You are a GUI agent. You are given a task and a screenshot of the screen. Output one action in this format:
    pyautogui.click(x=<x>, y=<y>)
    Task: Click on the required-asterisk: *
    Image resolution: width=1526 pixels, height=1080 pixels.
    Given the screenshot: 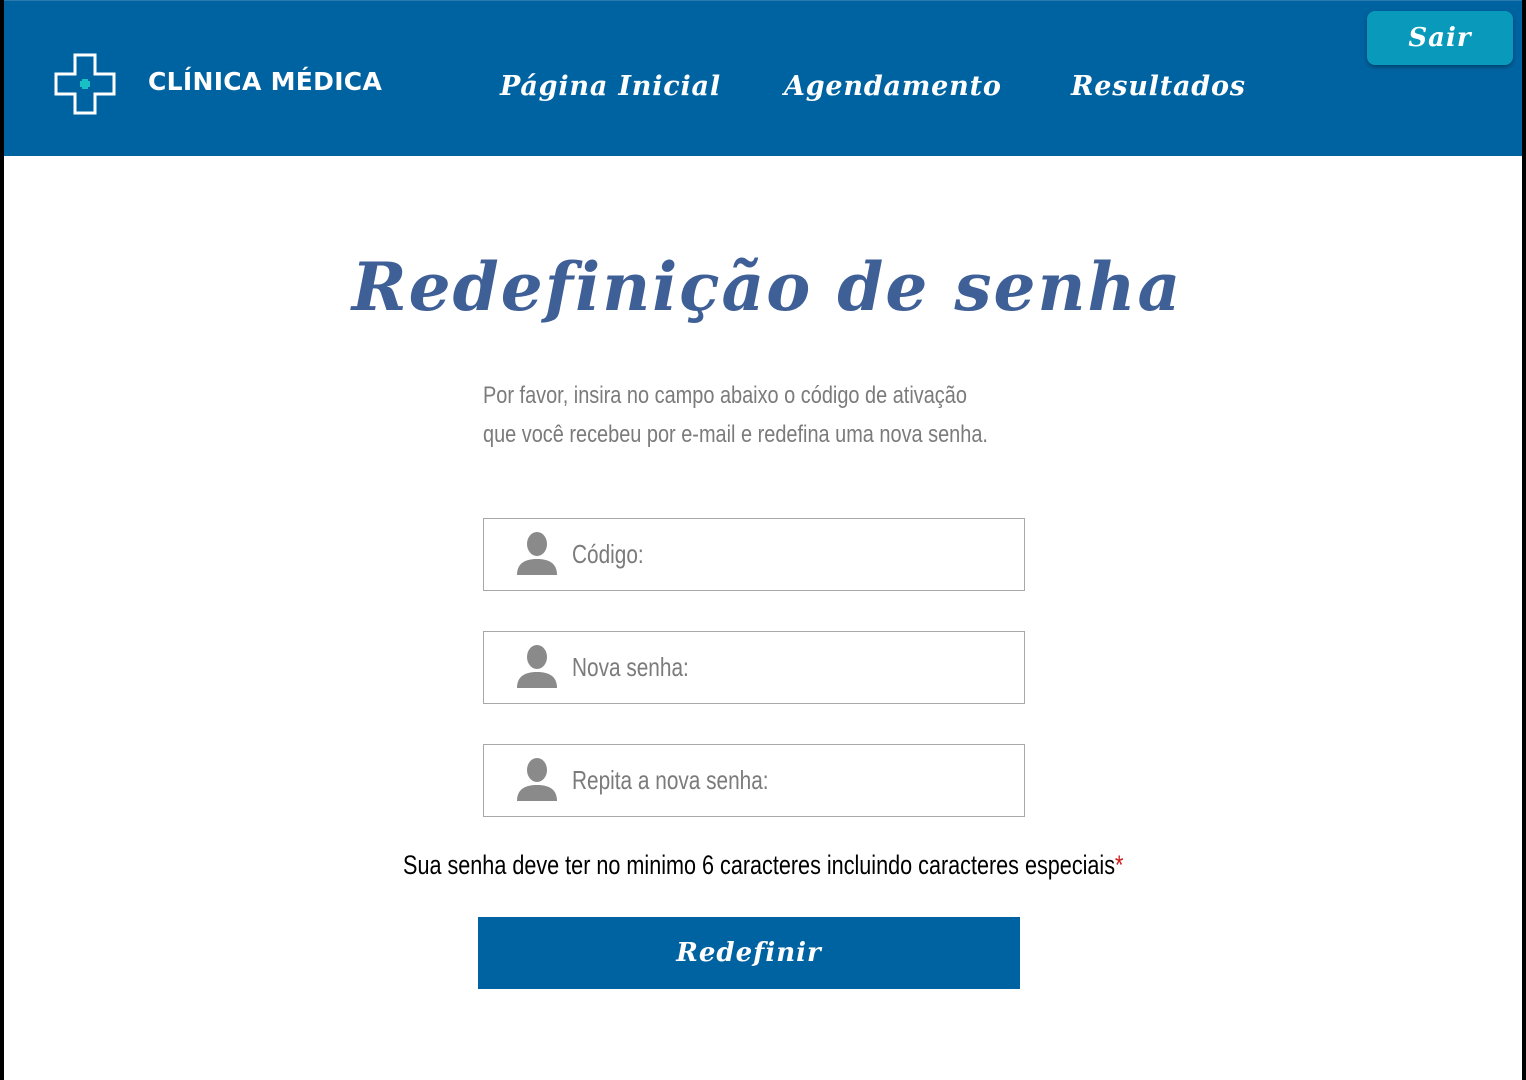 What is the action you would take?
    pyautogui.click(x=1119, y=865)
    